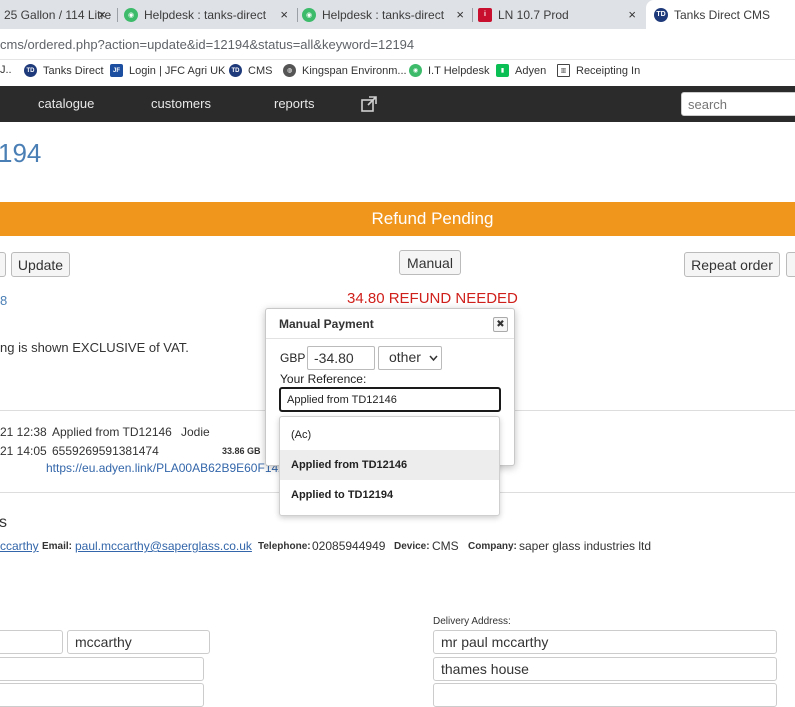  Describe the element at coordinates (177, 70) in the screenshot. I see `bookmark-label: Login | JFC Agri UK` at that location.